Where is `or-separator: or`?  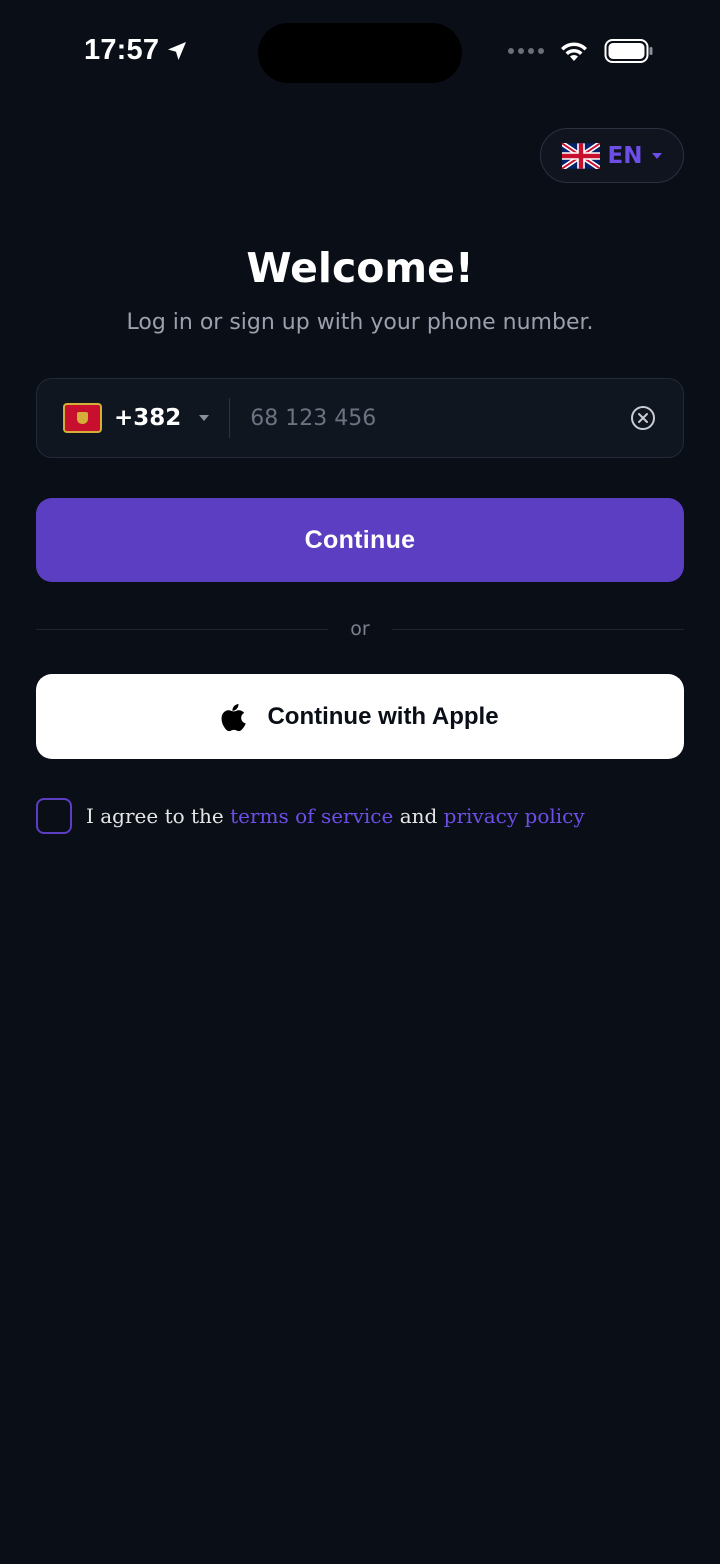
or-separator: or is located at coordinates (360, 629).